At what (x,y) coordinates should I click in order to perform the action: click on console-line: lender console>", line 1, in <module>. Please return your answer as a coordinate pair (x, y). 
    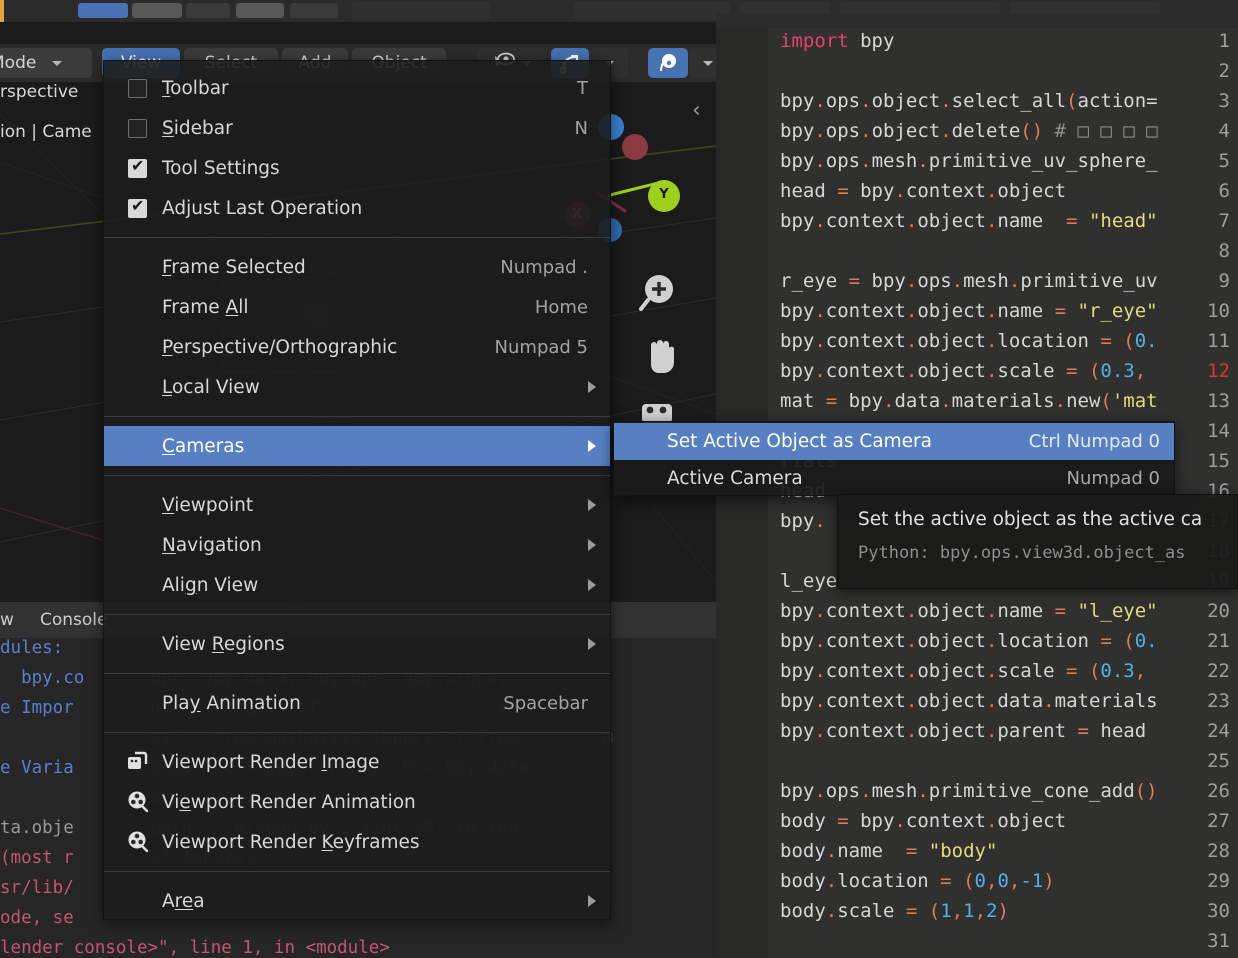
    Looking at the image, I should click on (195, 948).